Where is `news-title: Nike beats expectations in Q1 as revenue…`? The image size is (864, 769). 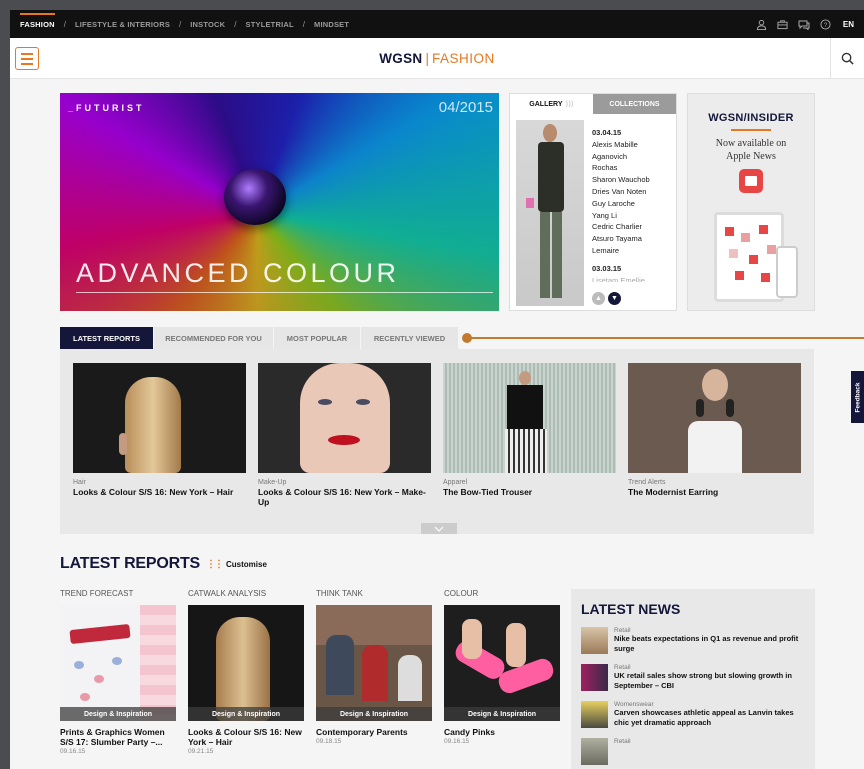 news-title: Nike beats expectations in Q1 as revenue… is located at coordinates (709, 643).